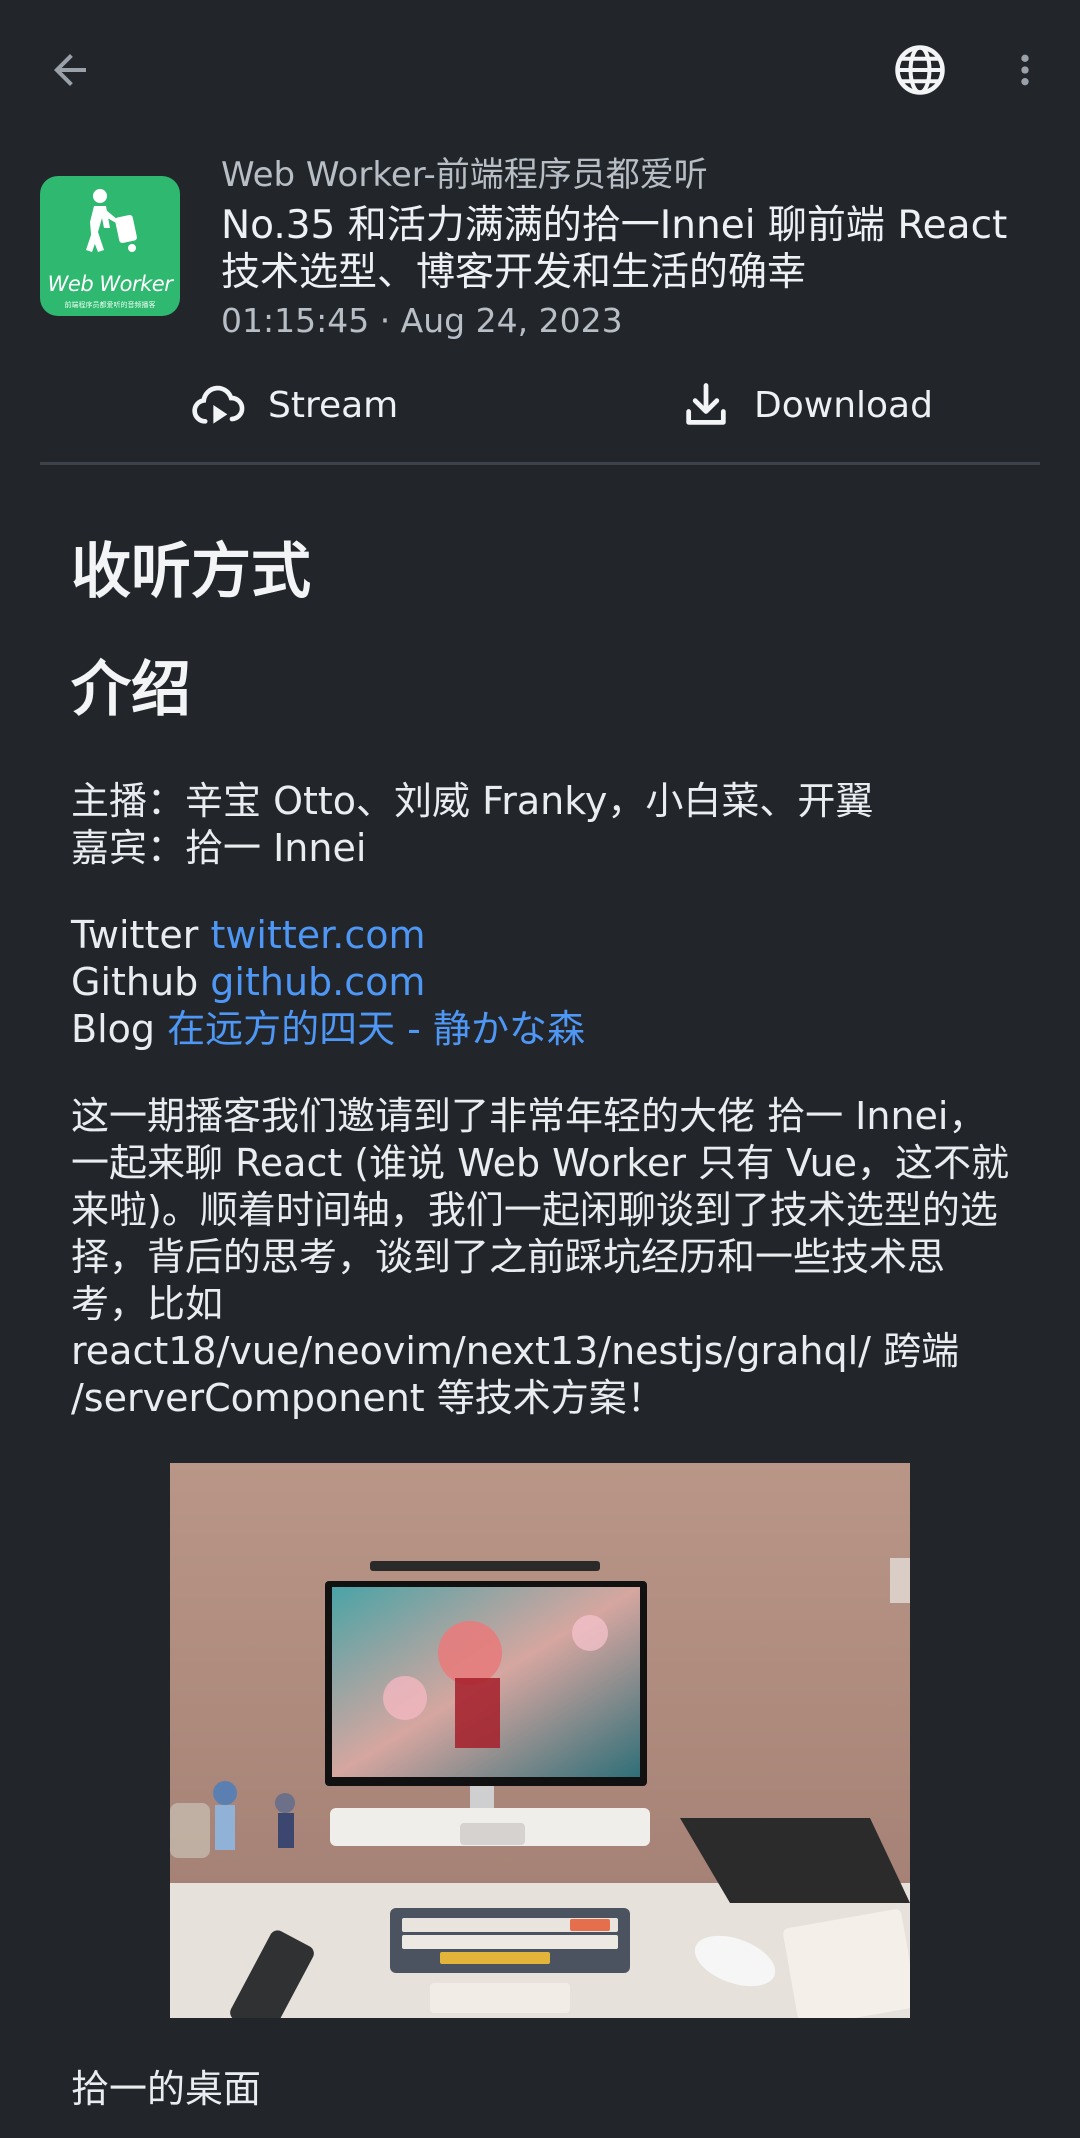 The height and width of the screenshot is (2138, 1080). I want to click on download-button: Download, so click(806, 405).